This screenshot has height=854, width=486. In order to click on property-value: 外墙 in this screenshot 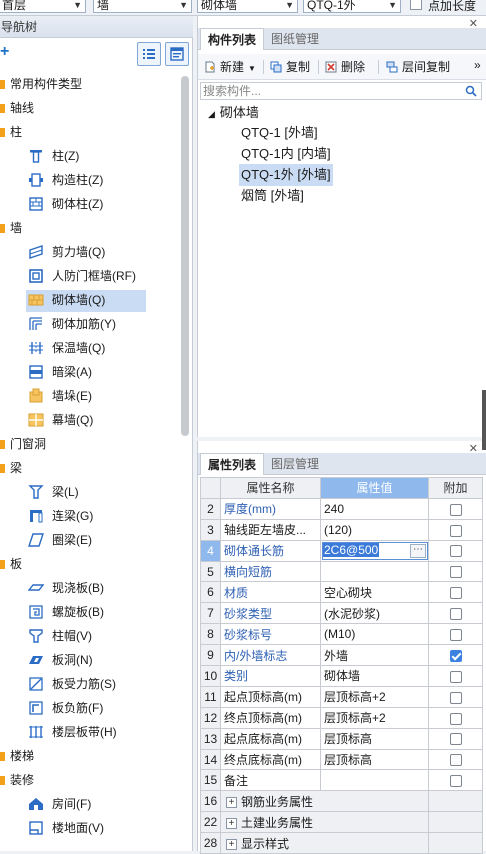, I will do `click(374, 655)`.